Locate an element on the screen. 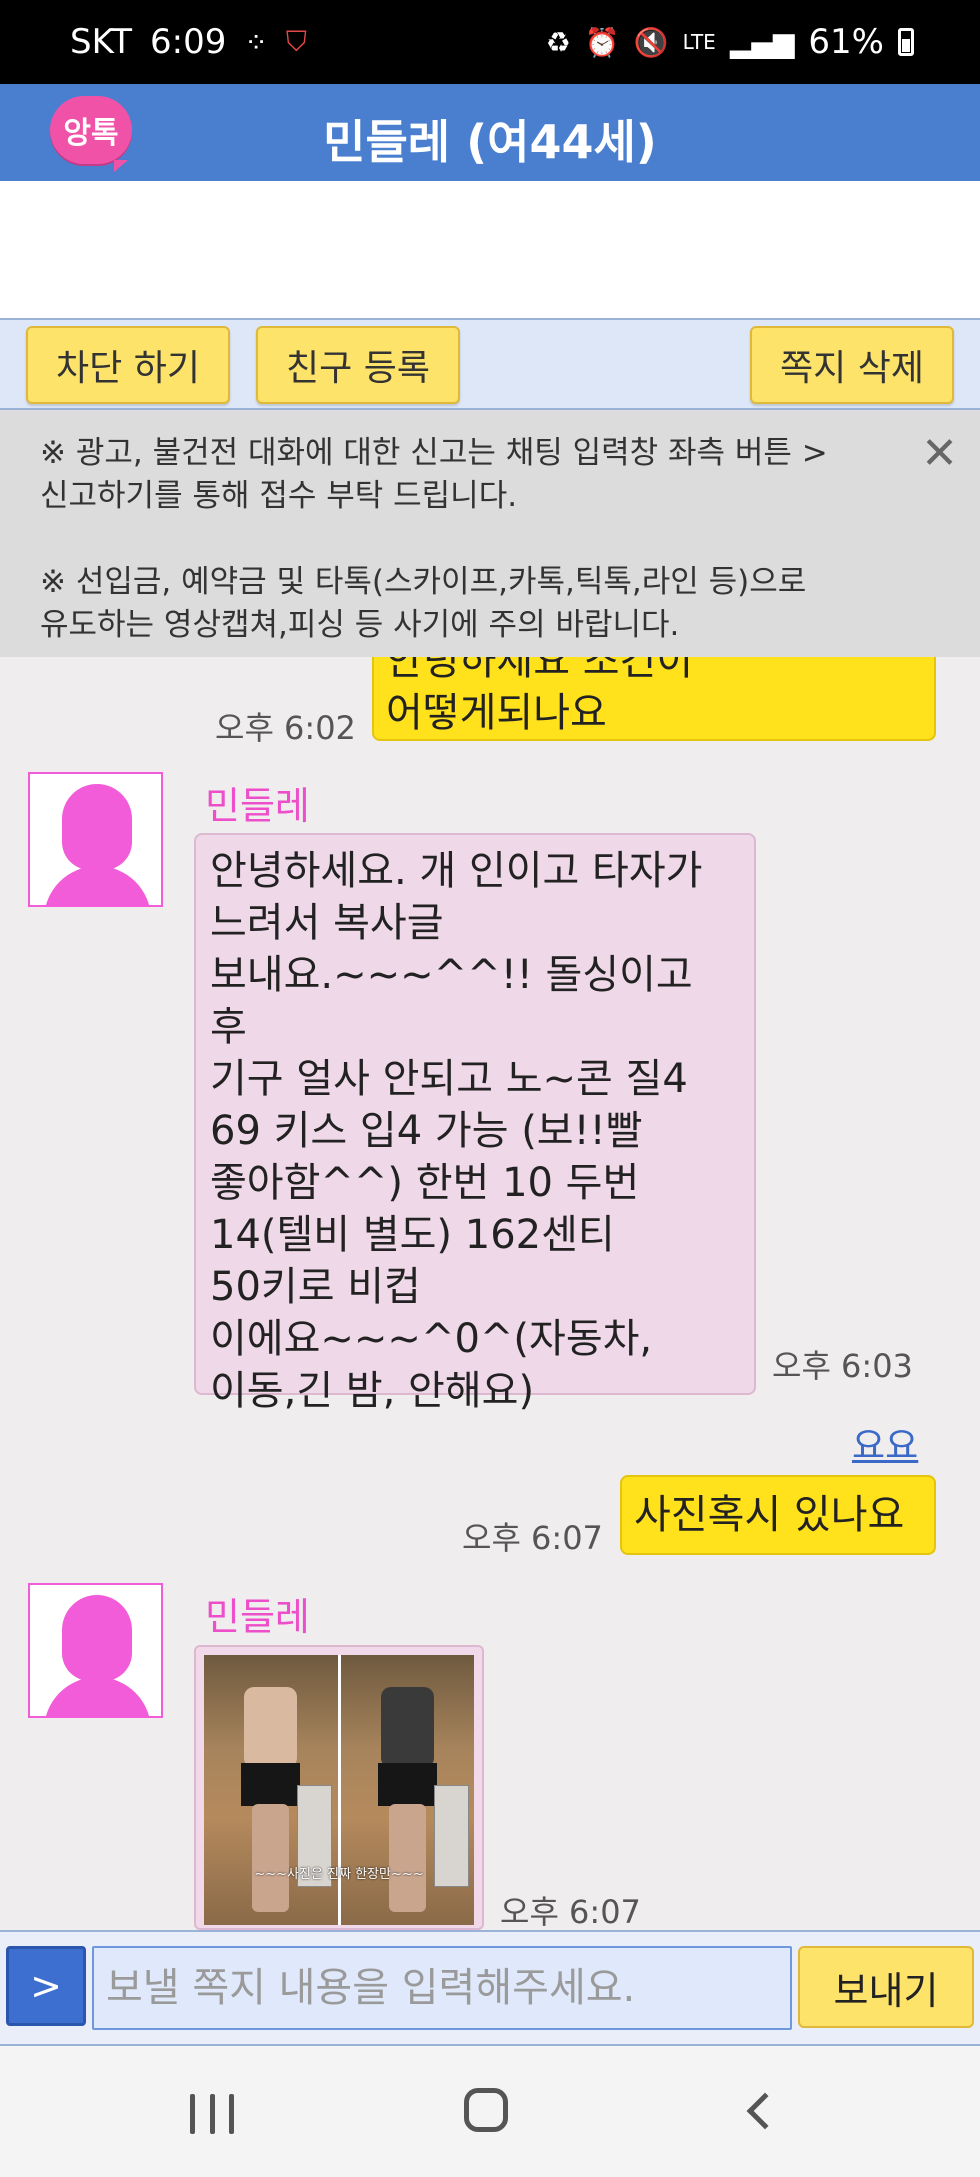 The width and height of the screenshot is (980, 2177). status-left: SKT 6:09 ⁘ ⛉ is located at coordinates (188, 42).